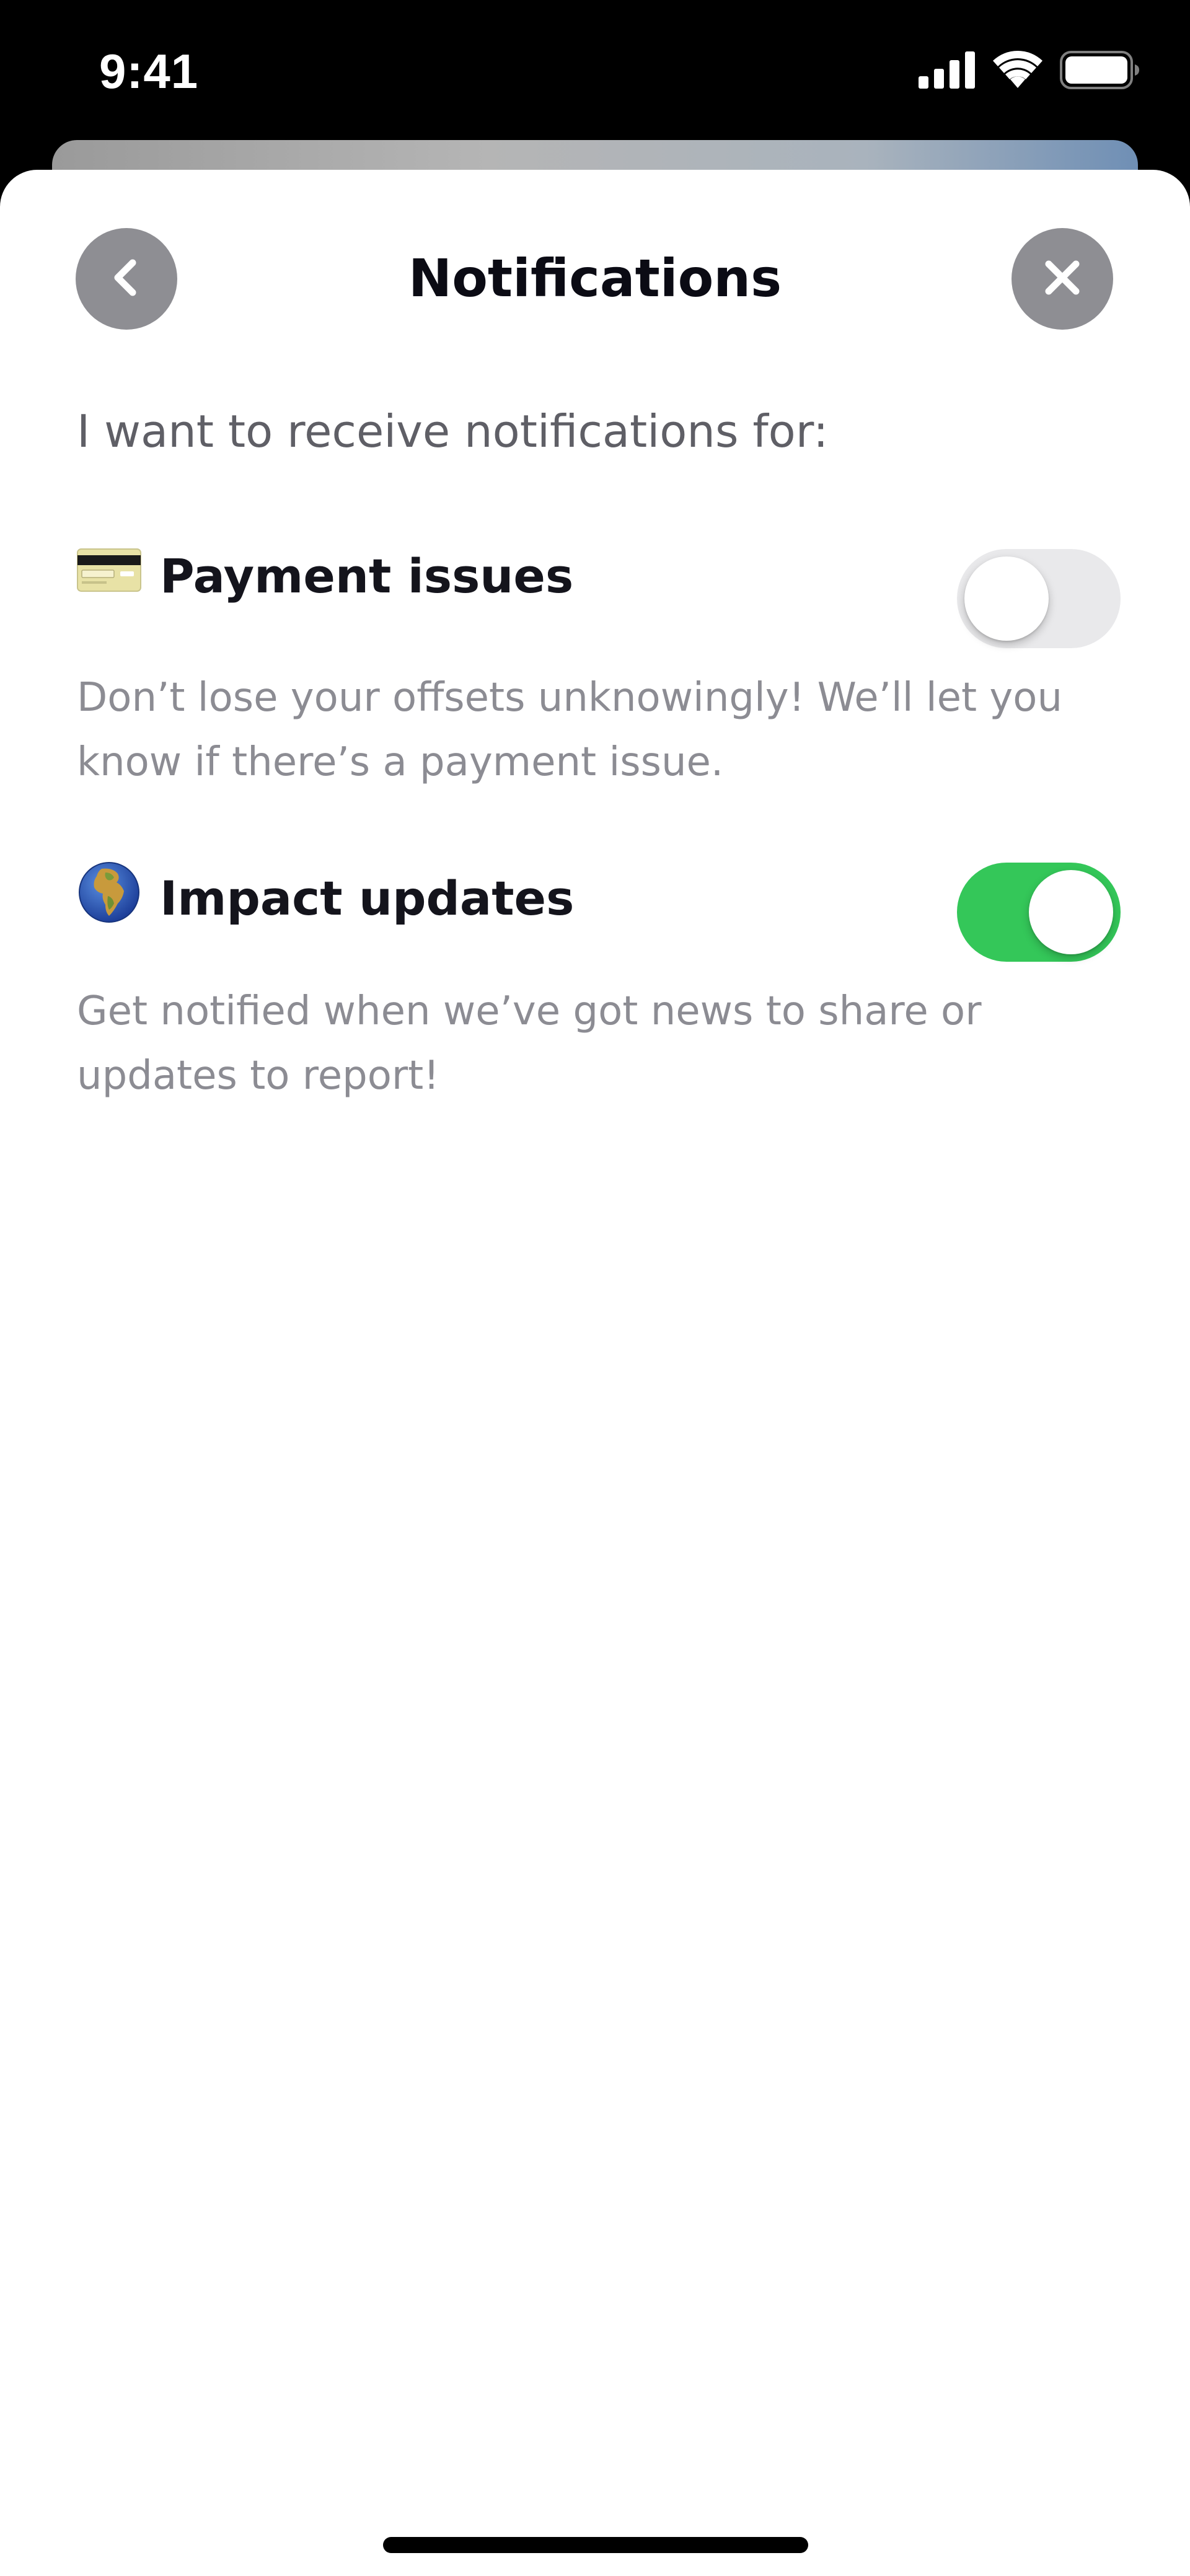 This screenshot has height=2576, width=1190. I want to click on status-time: 9:41, so click(149, 71).